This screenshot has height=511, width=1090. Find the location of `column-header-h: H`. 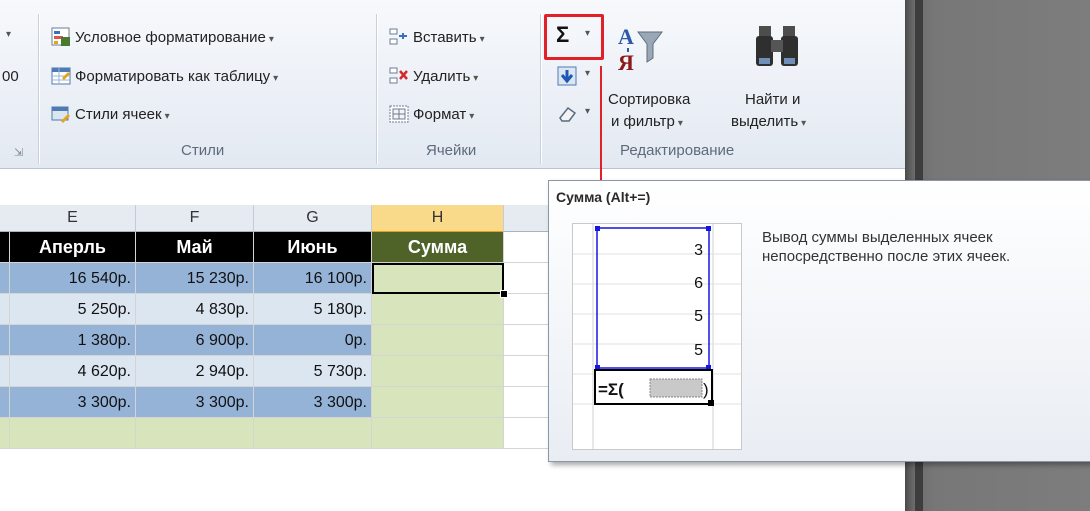

column-header-h: H is located at coordinates (438, 219).